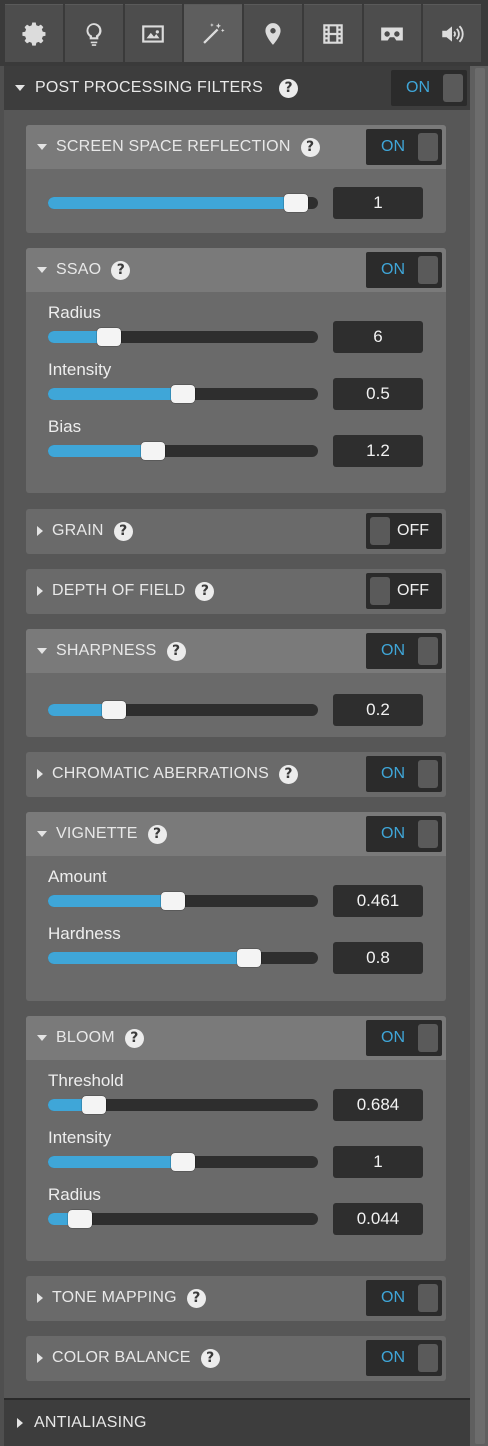 This screenshot has width=488, height=1446. I want to click on chromatic-aberrations-header: CHROMATIC ABERRATIONS? ON, so click(236, 774).